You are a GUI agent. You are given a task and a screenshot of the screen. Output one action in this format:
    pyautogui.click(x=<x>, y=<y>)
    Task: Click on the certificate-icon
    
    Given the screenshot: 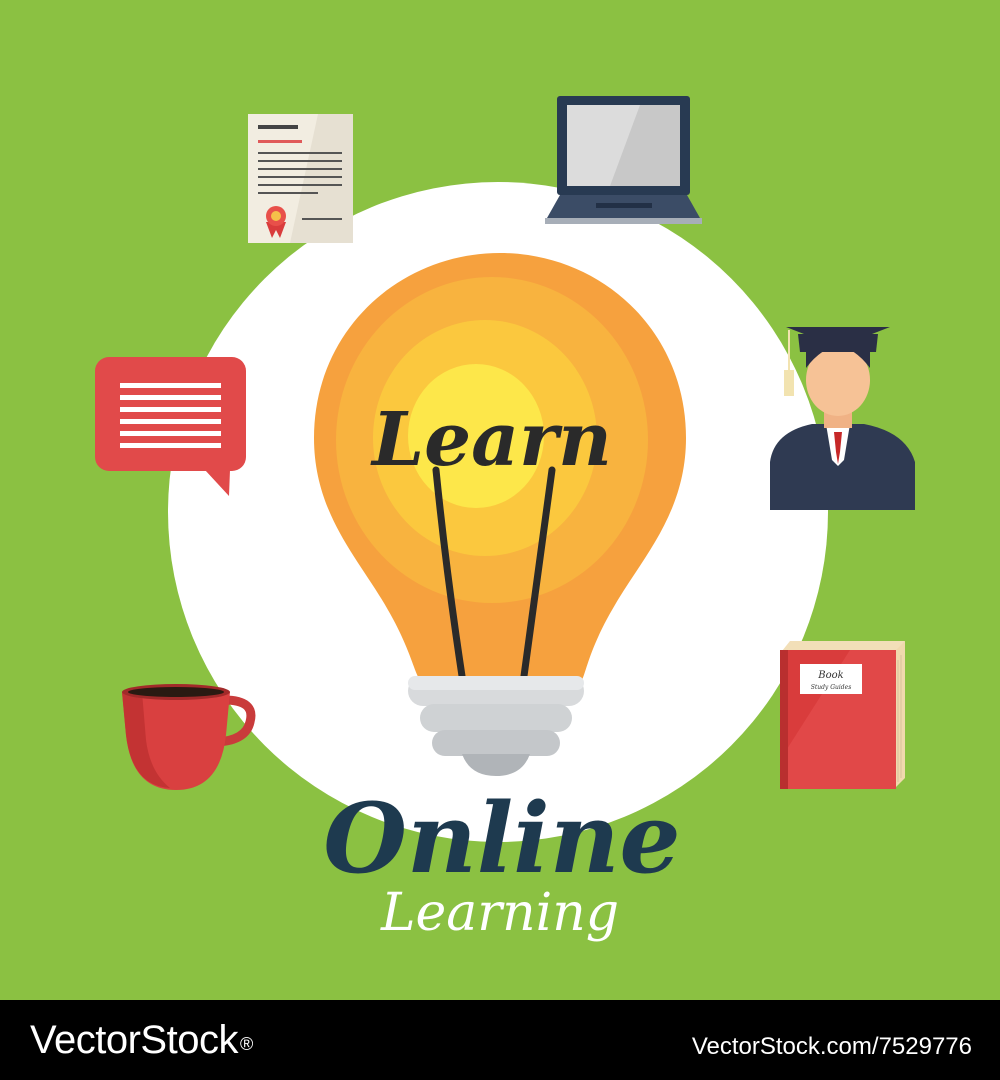 What is the action you would take?
    pyautogui.click(x=300, y=178)
    